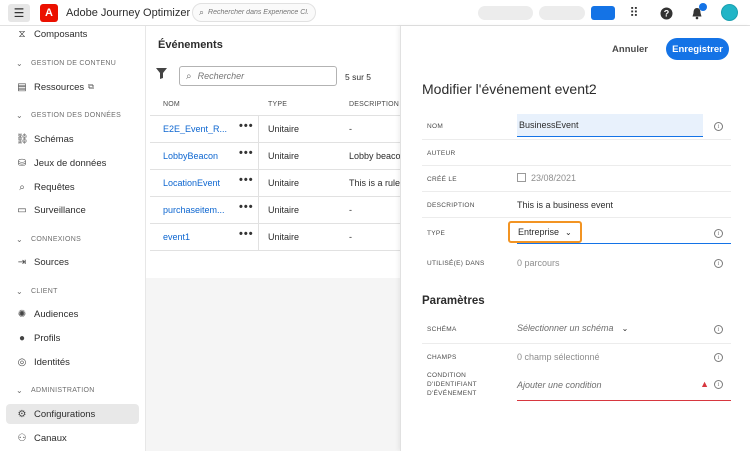 This screenshot has height=451, width=750. Describe the element at coordinates (48, 239) in the screenshot. I see `section-connexions: ⌄ CONNEXIONS` at that location.